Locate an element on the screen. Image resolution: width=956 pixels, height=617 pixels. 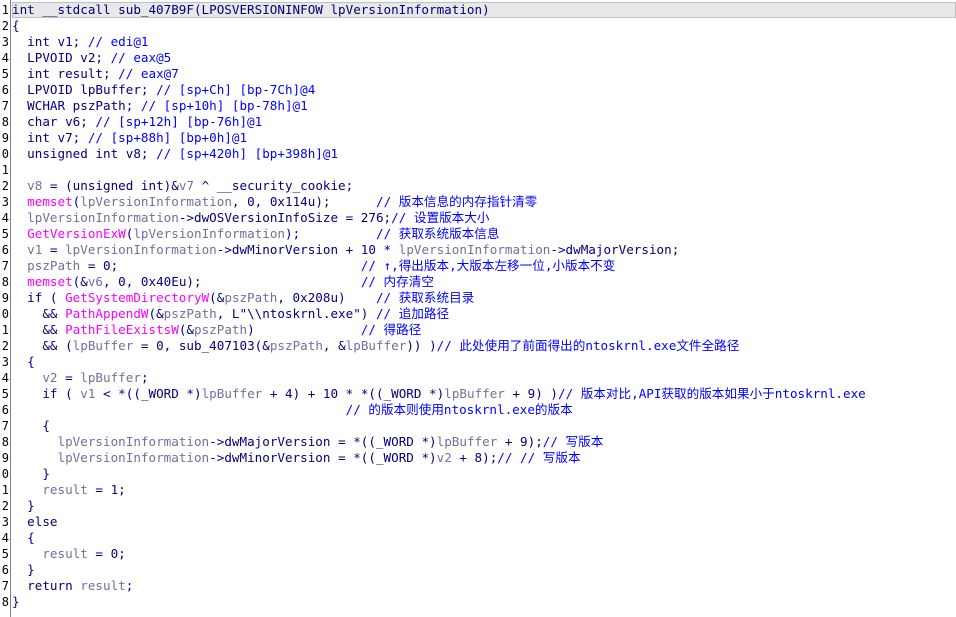
code-line: result = 1; is located at coordinates (484, 490).